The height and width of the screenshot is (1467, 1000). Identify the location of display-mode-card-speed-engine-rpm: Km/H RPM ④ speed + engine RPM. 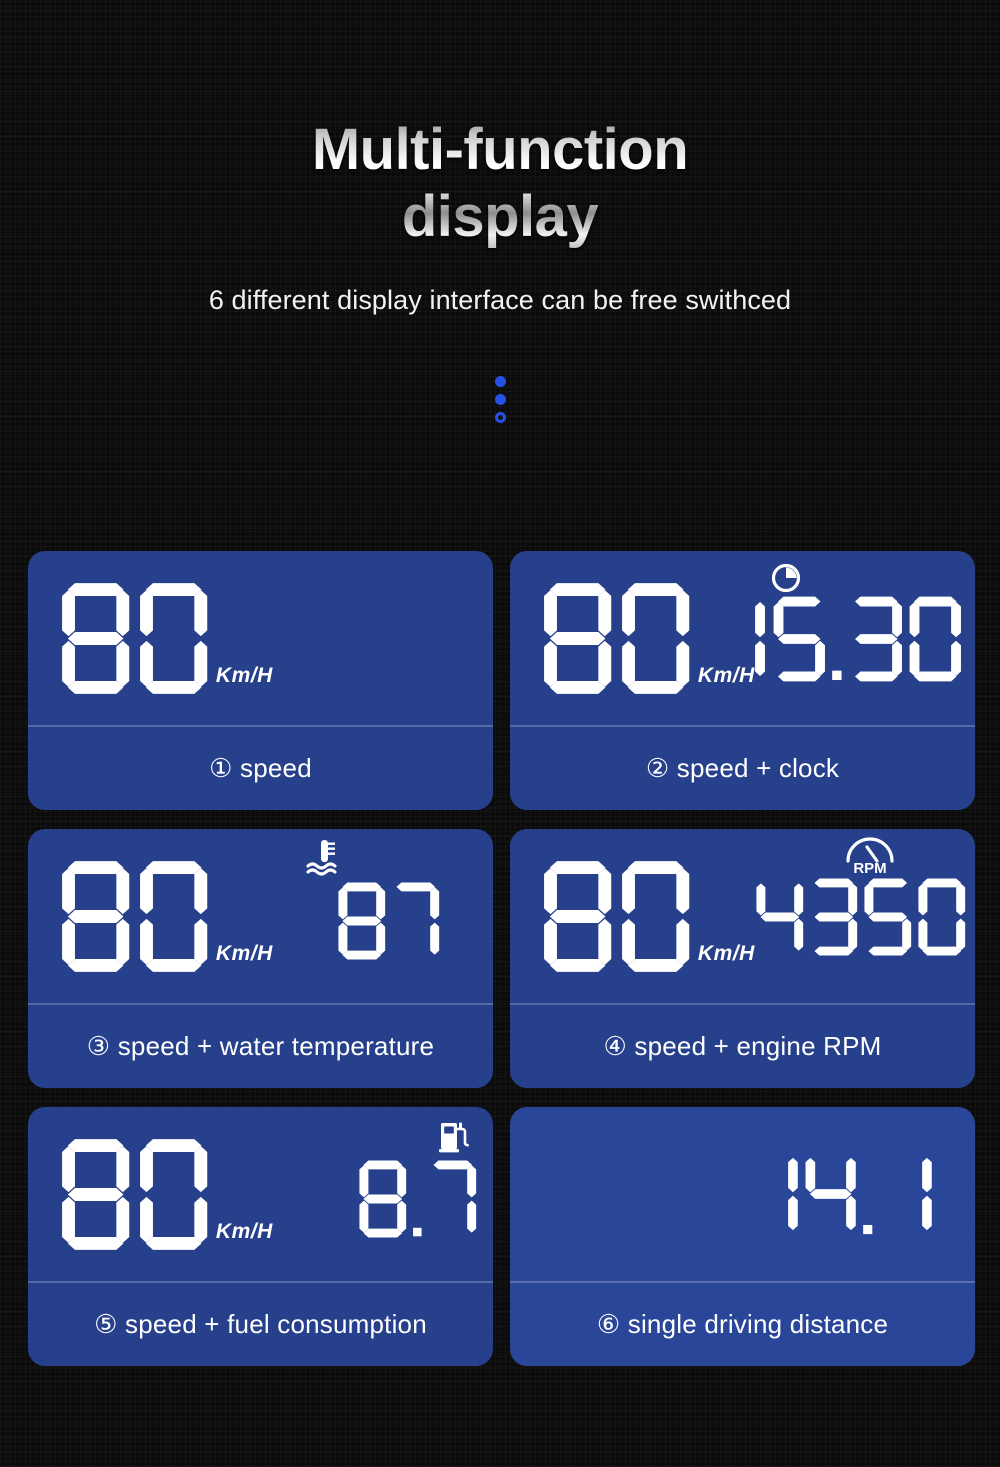
(742, 958).